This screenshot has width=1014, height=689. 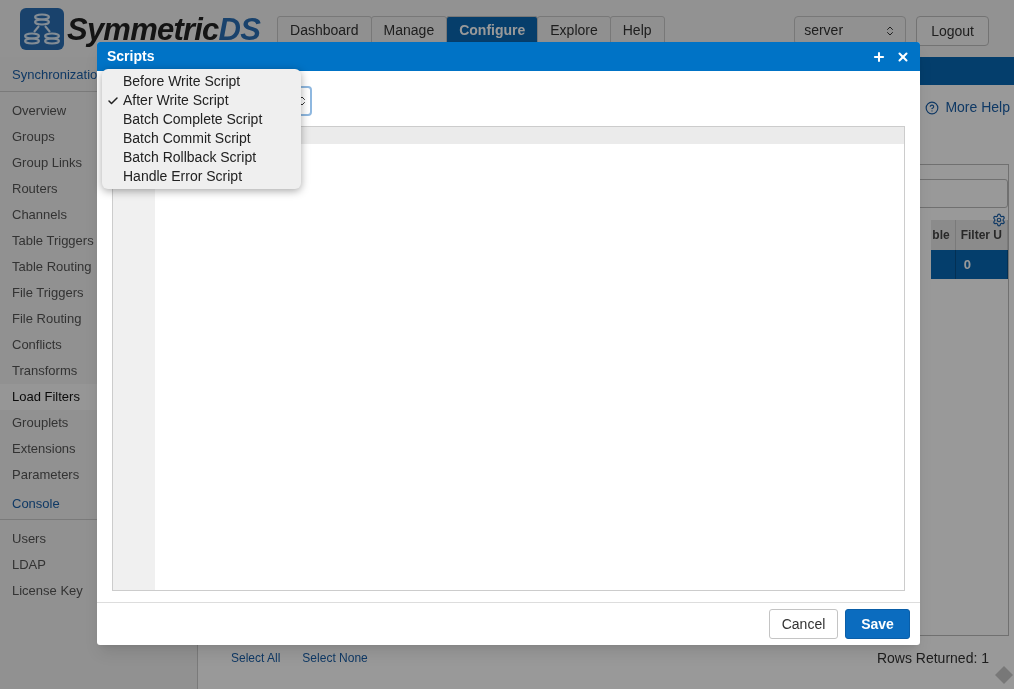 I want to click on select-link: Select None, so click(x=335, y=658).